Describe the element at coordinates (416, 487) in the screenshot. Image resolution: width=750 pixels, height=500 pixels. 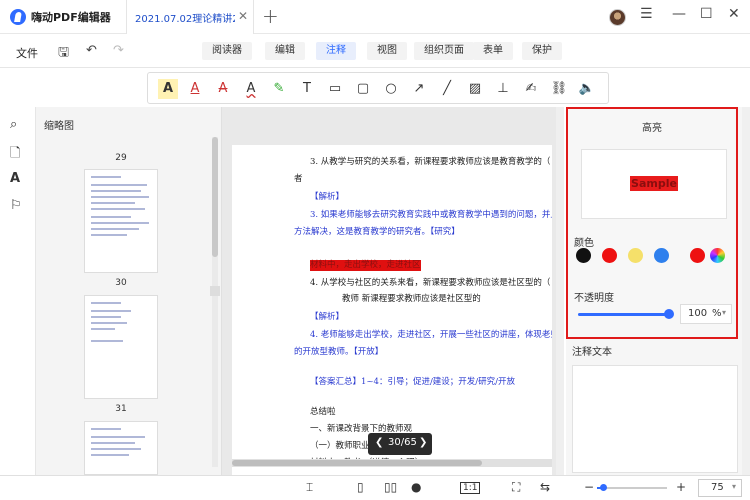
I see `play-icon: ●` at that location.